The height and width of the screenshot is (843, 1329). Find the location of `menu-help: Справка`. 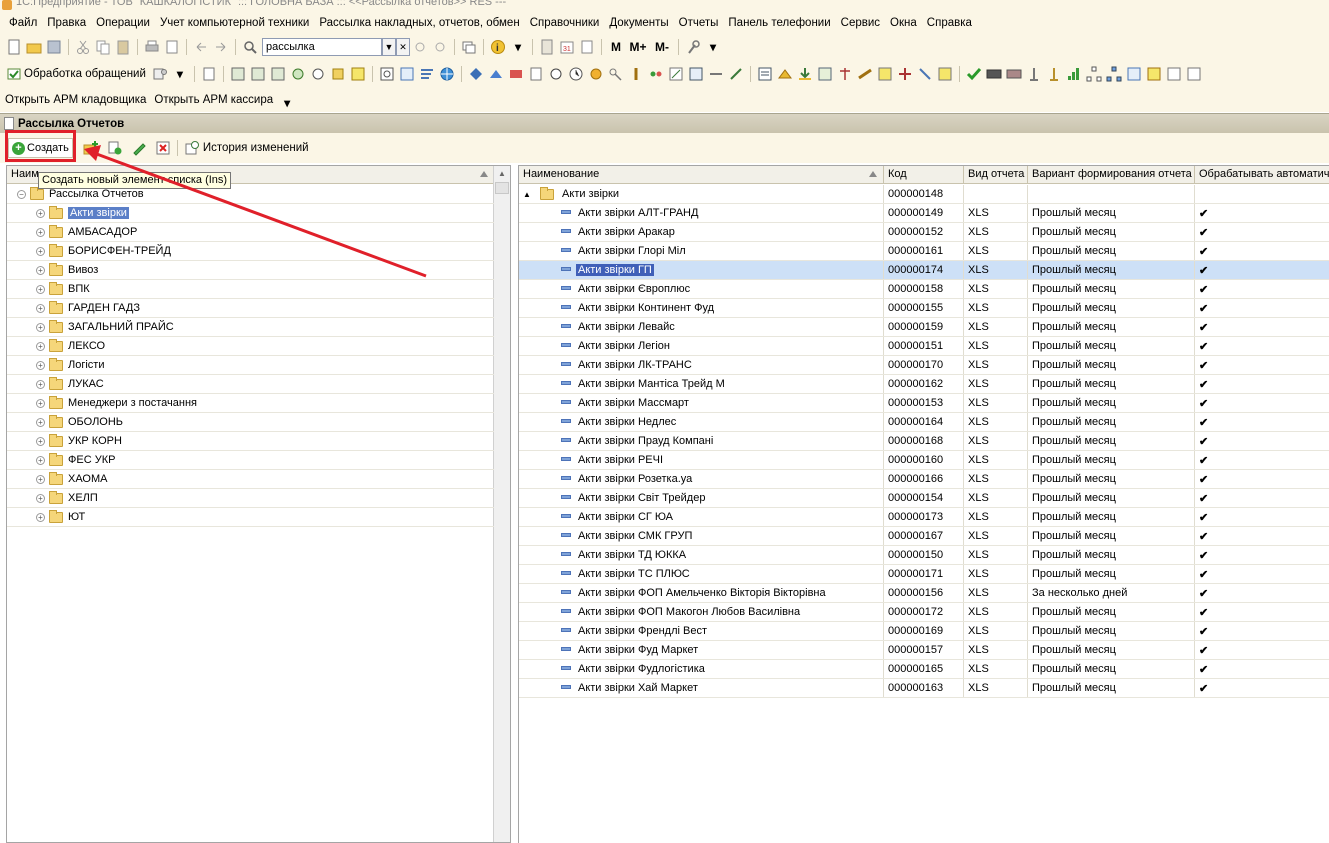

menu-help: Справка is located at coordinates (949, 23).